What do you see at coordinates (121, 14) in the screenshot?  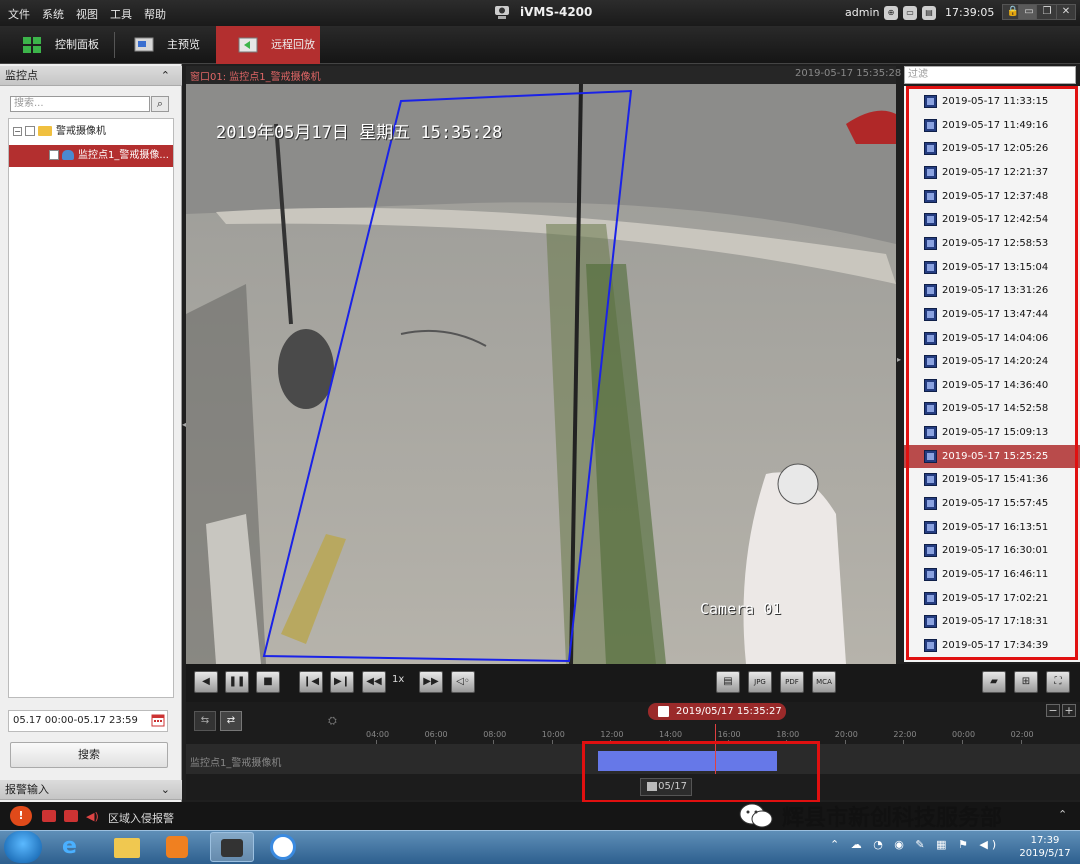 I see `menu-tools: 工具` at bounding box center [121, 14].